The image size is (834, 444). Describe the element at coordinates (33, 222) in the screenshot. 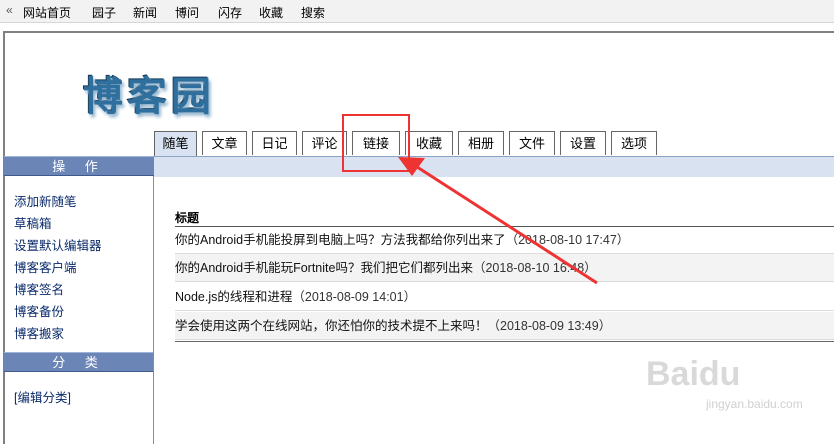

I see `sidebar-drafts: 草稿箱` at that location.